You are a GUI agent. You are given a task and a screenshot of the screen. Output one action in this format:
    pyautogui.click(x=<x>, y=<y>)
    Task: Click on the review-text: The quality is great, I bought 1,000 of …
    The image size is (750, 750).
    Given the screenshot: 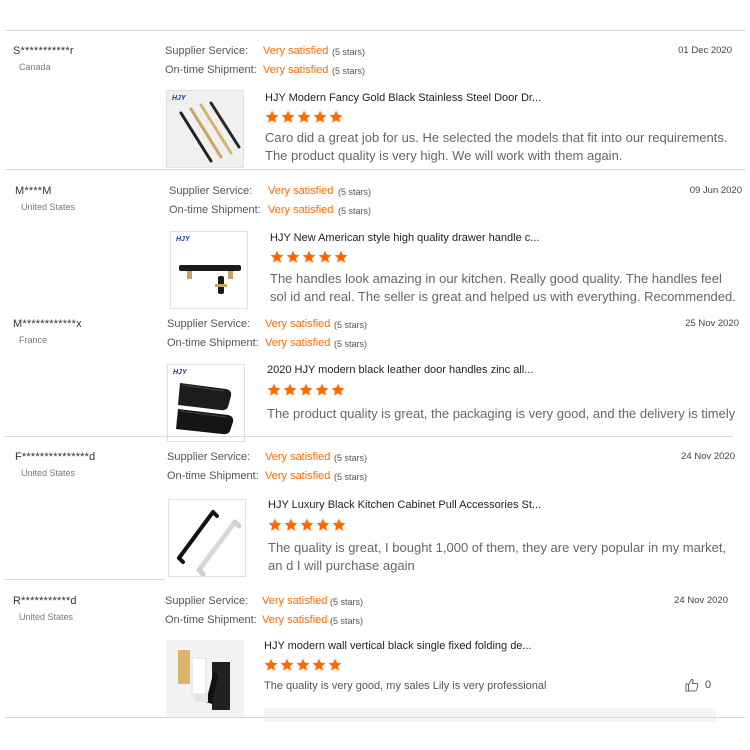 What is the action you would take?
    pyautogui.click(x=497, y=556)
    